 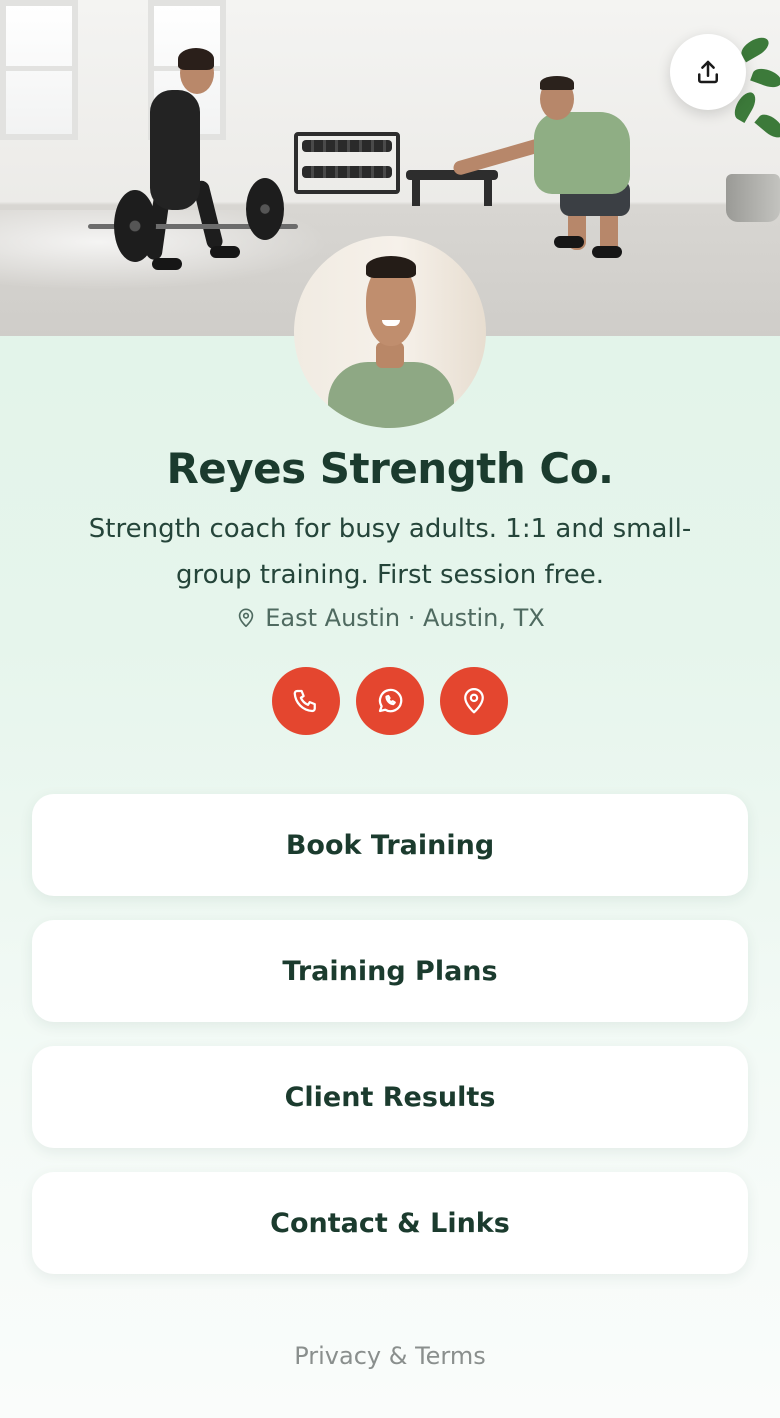 What do you see at coordinates (390, 332) in the screenshot?
I see `avatar` at bounding box center [390, 332].